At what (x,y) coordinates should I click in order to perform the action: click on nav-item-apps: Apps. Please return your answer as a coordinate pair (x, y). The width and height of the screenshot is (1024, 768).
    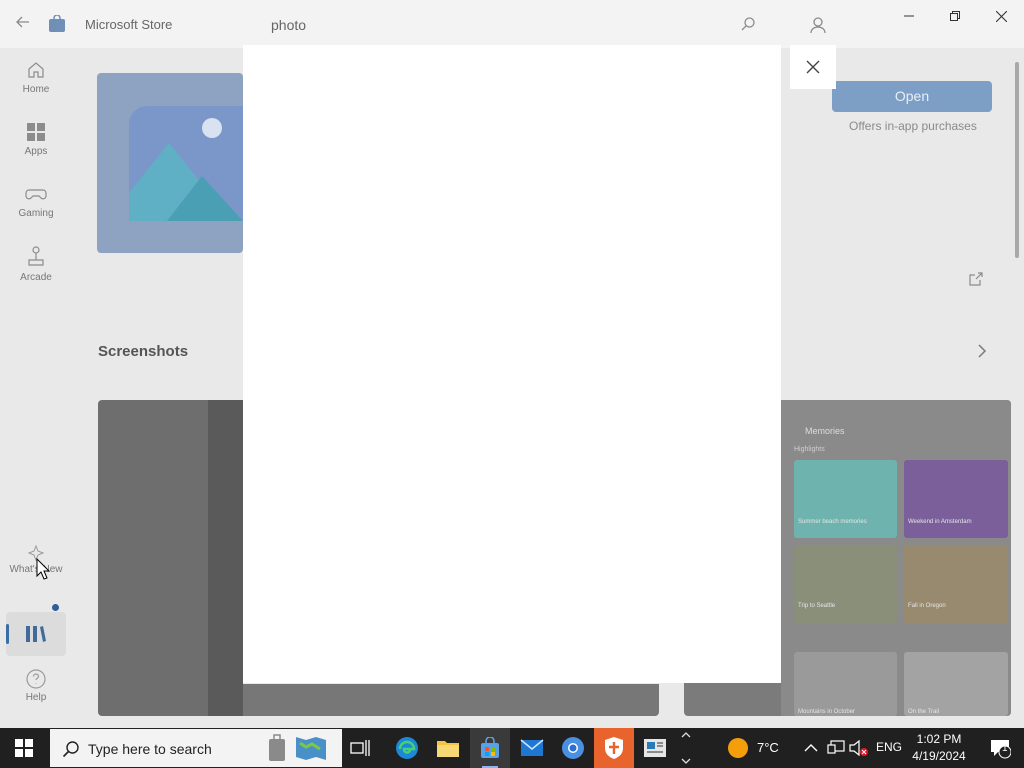
    Looking at the image, I should click on (36, 151).